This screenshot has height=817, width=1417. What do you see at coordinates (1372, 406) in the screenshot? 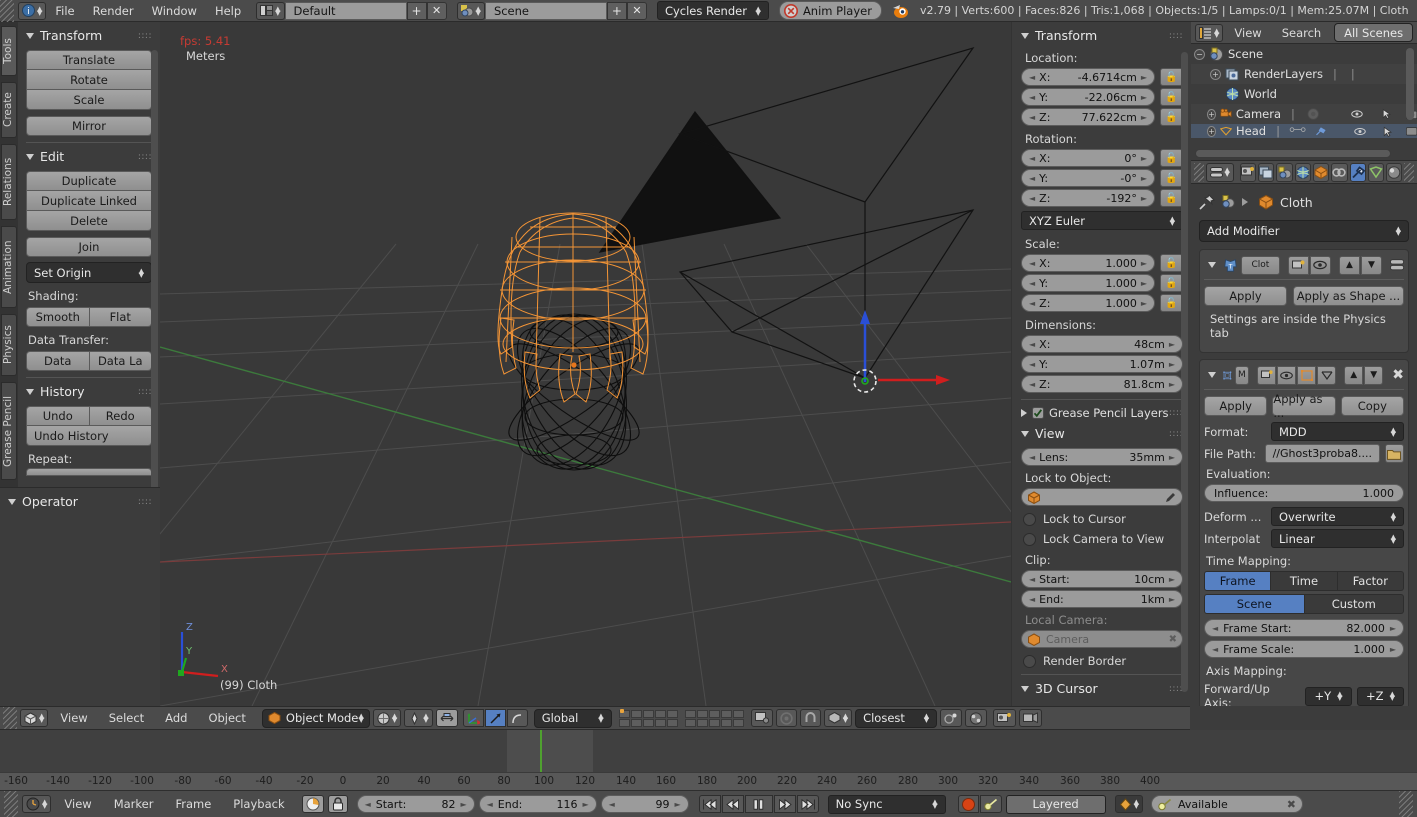
I see `copy-button-meshcache: Copy` at bounding box center [1372, 406].